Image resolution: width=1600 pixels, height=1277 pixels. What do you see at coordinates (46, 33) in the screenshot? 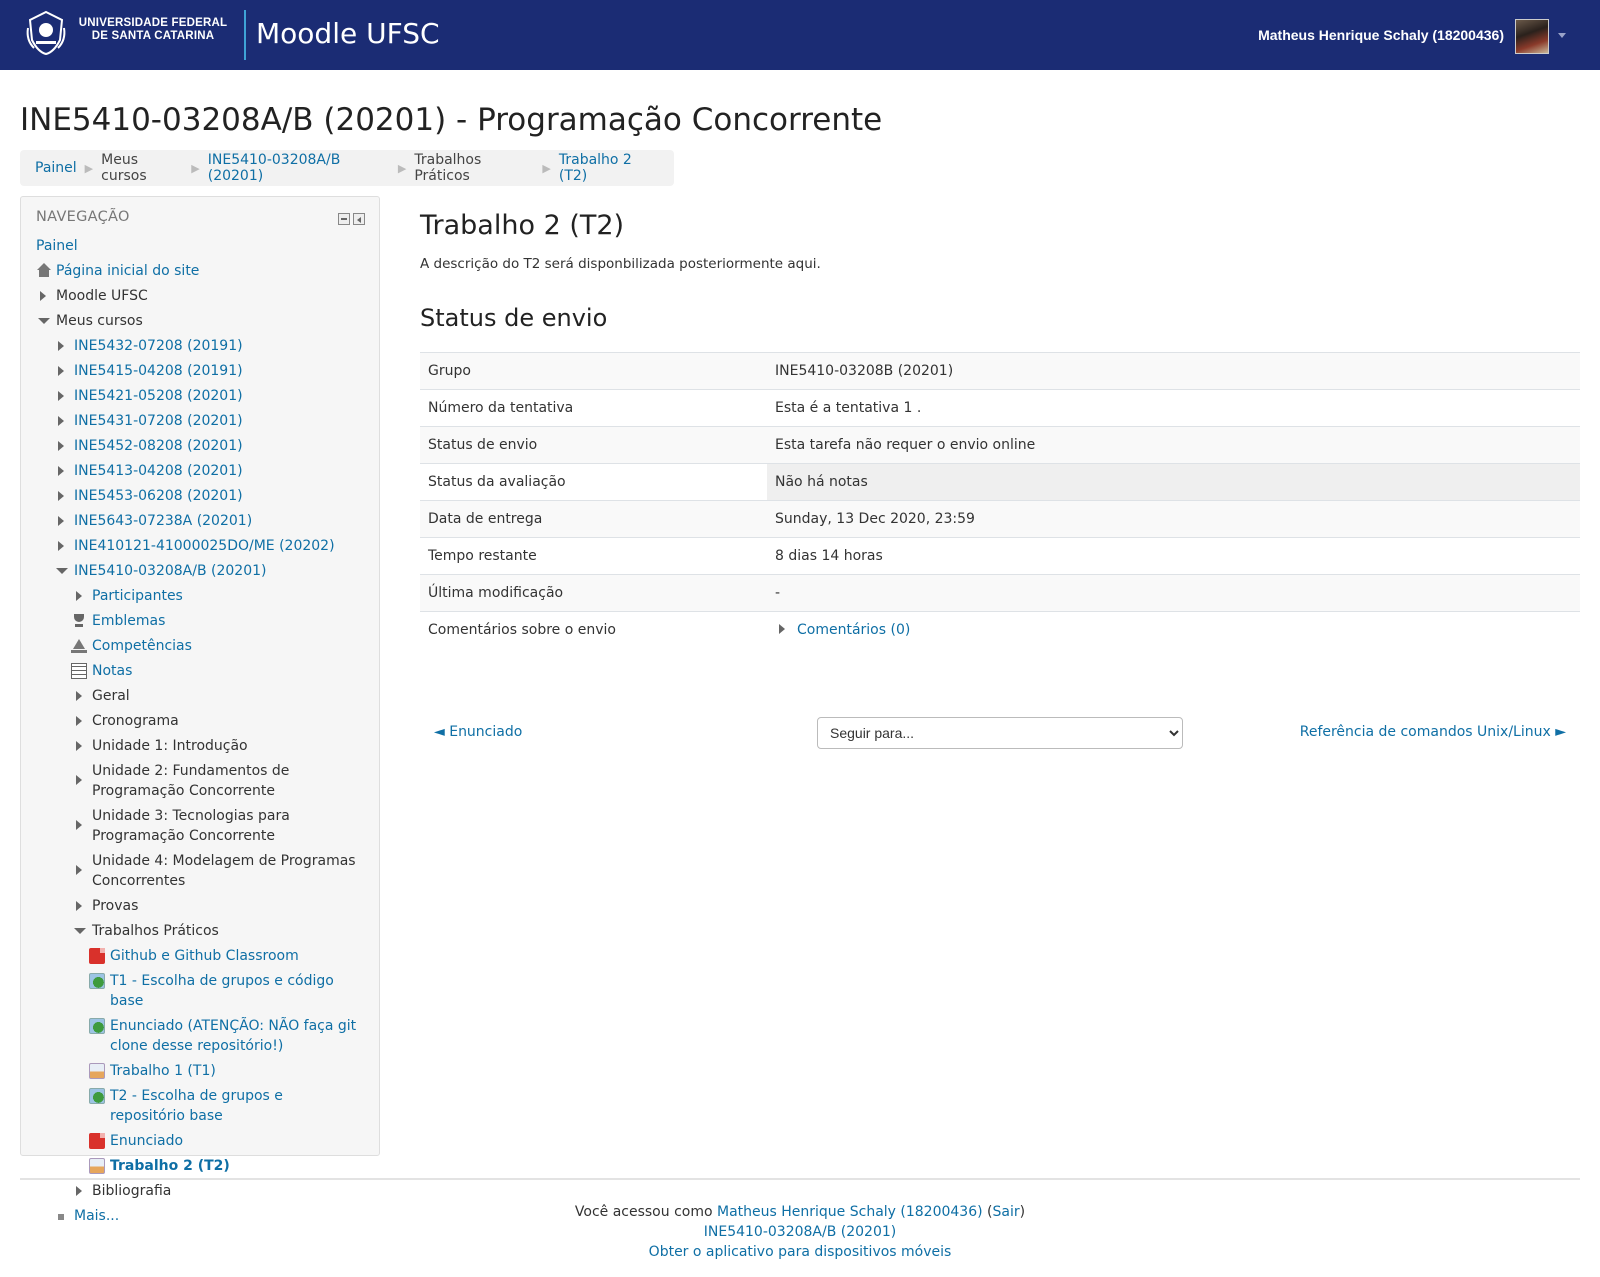
I see `ufsc-logo-icon` at bounding box center [46, 33].